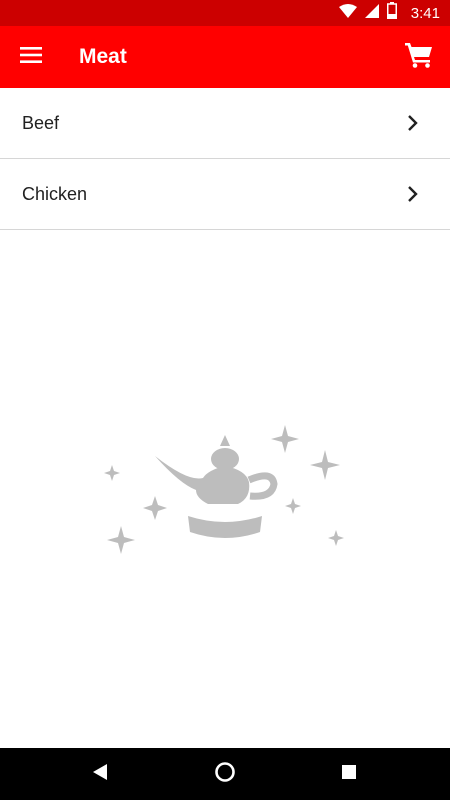 The image size is (450, 800). Describe the element at coordinates (425, 13) in the screenshot. I see `status-time: 3:41` at that location.